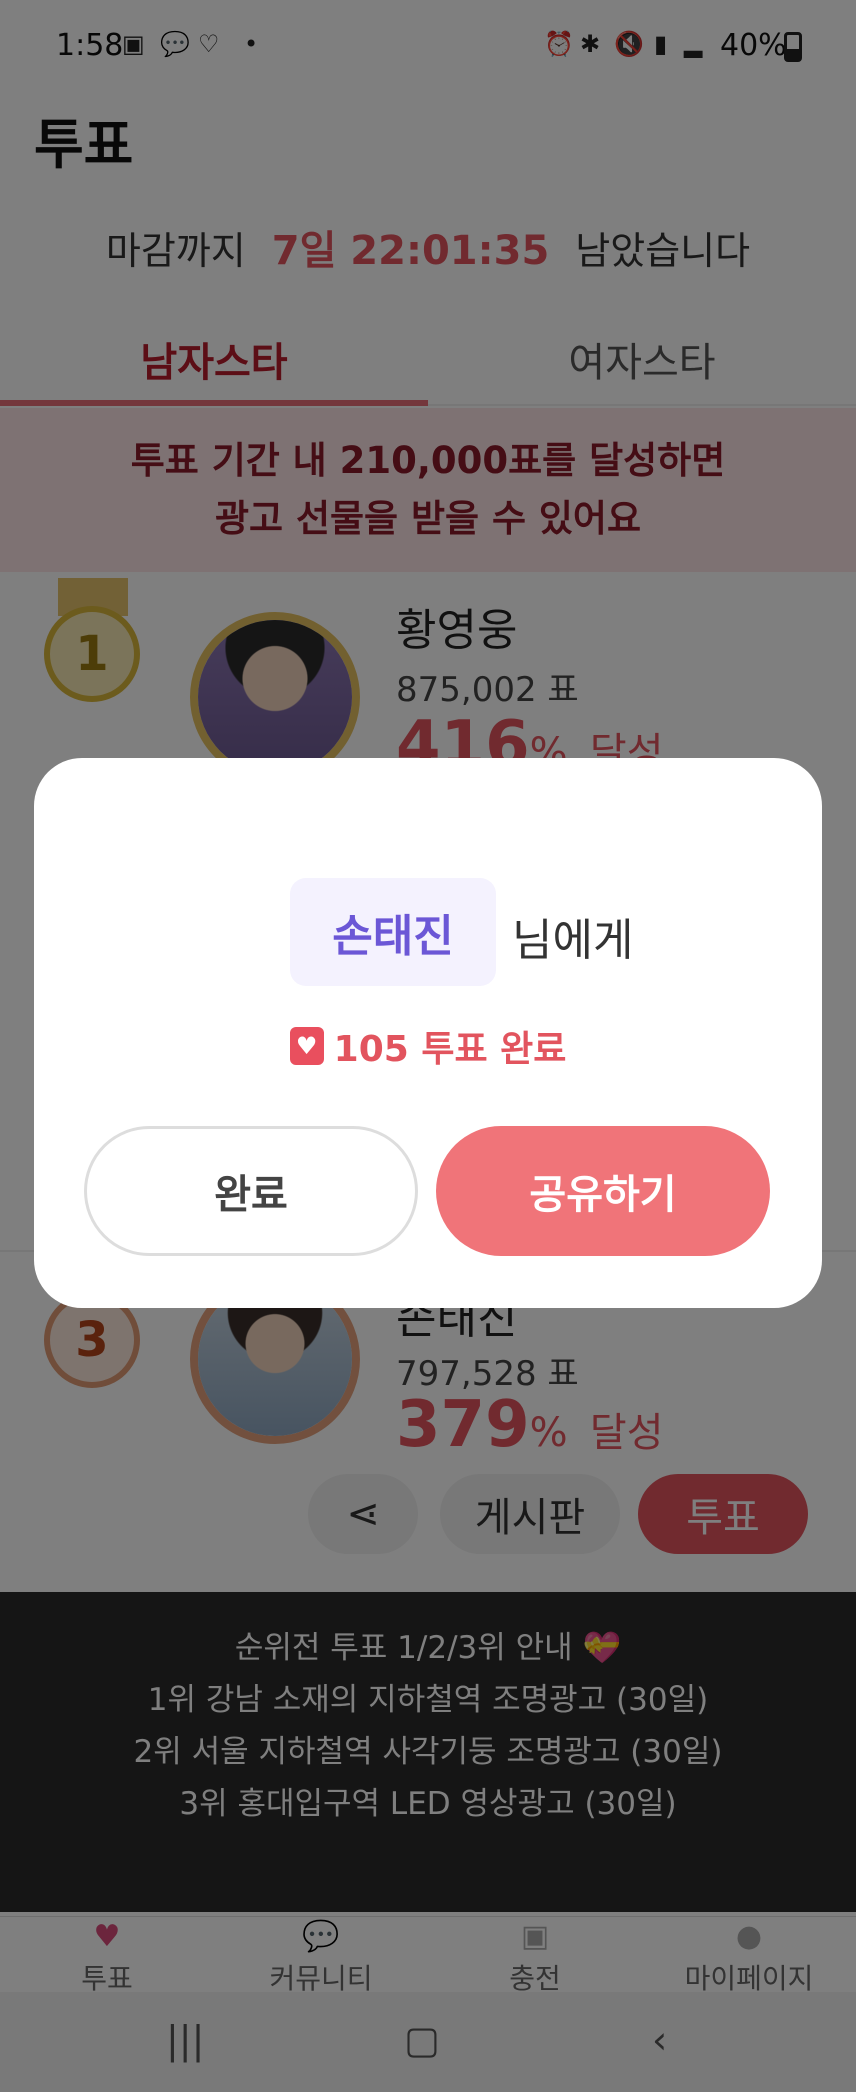 Image resolution: width=856 pixels, height=2092 pixels. Describe the element at coordinates (251, 1191) in the screenshot. I see `done-button: 완료` at that location.